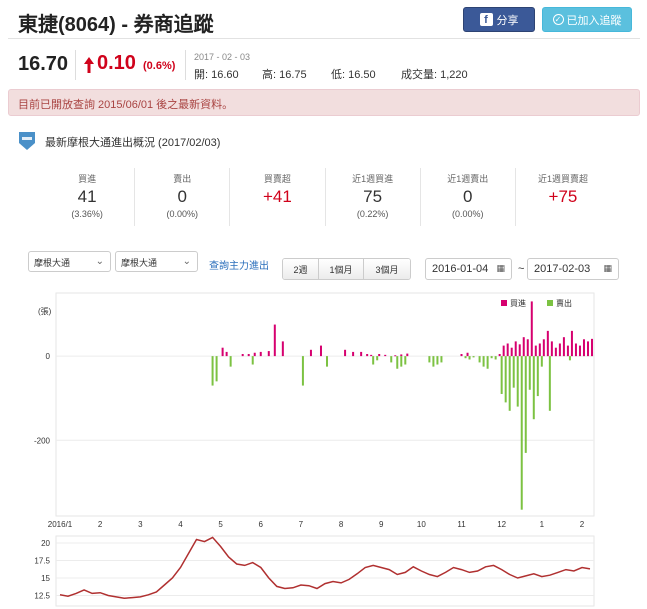 Image resolution: width=647 pixels, height=609 pixels. I want to click on share-button: f 分享, so click(499, 19).